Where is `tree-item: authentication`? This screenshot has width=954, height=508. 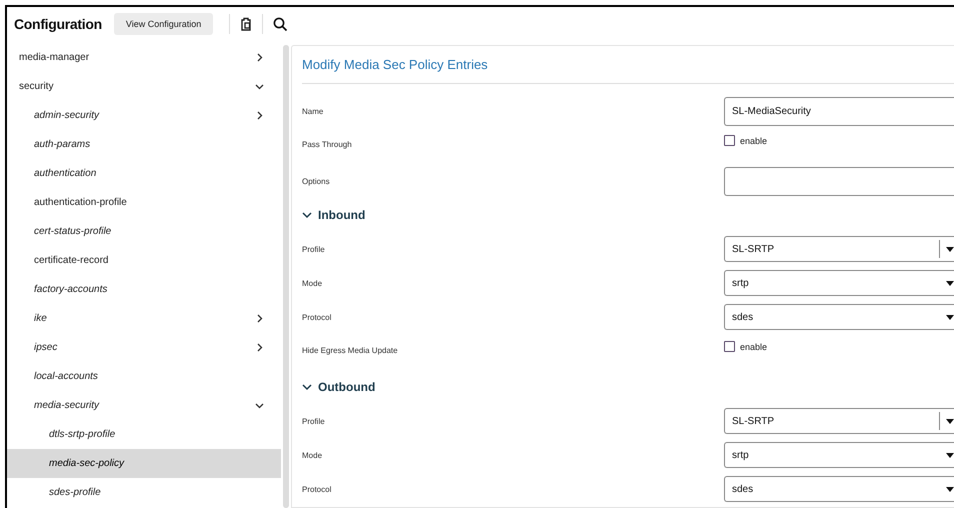
tree-item: authentication is located at coordinates (144, 173).